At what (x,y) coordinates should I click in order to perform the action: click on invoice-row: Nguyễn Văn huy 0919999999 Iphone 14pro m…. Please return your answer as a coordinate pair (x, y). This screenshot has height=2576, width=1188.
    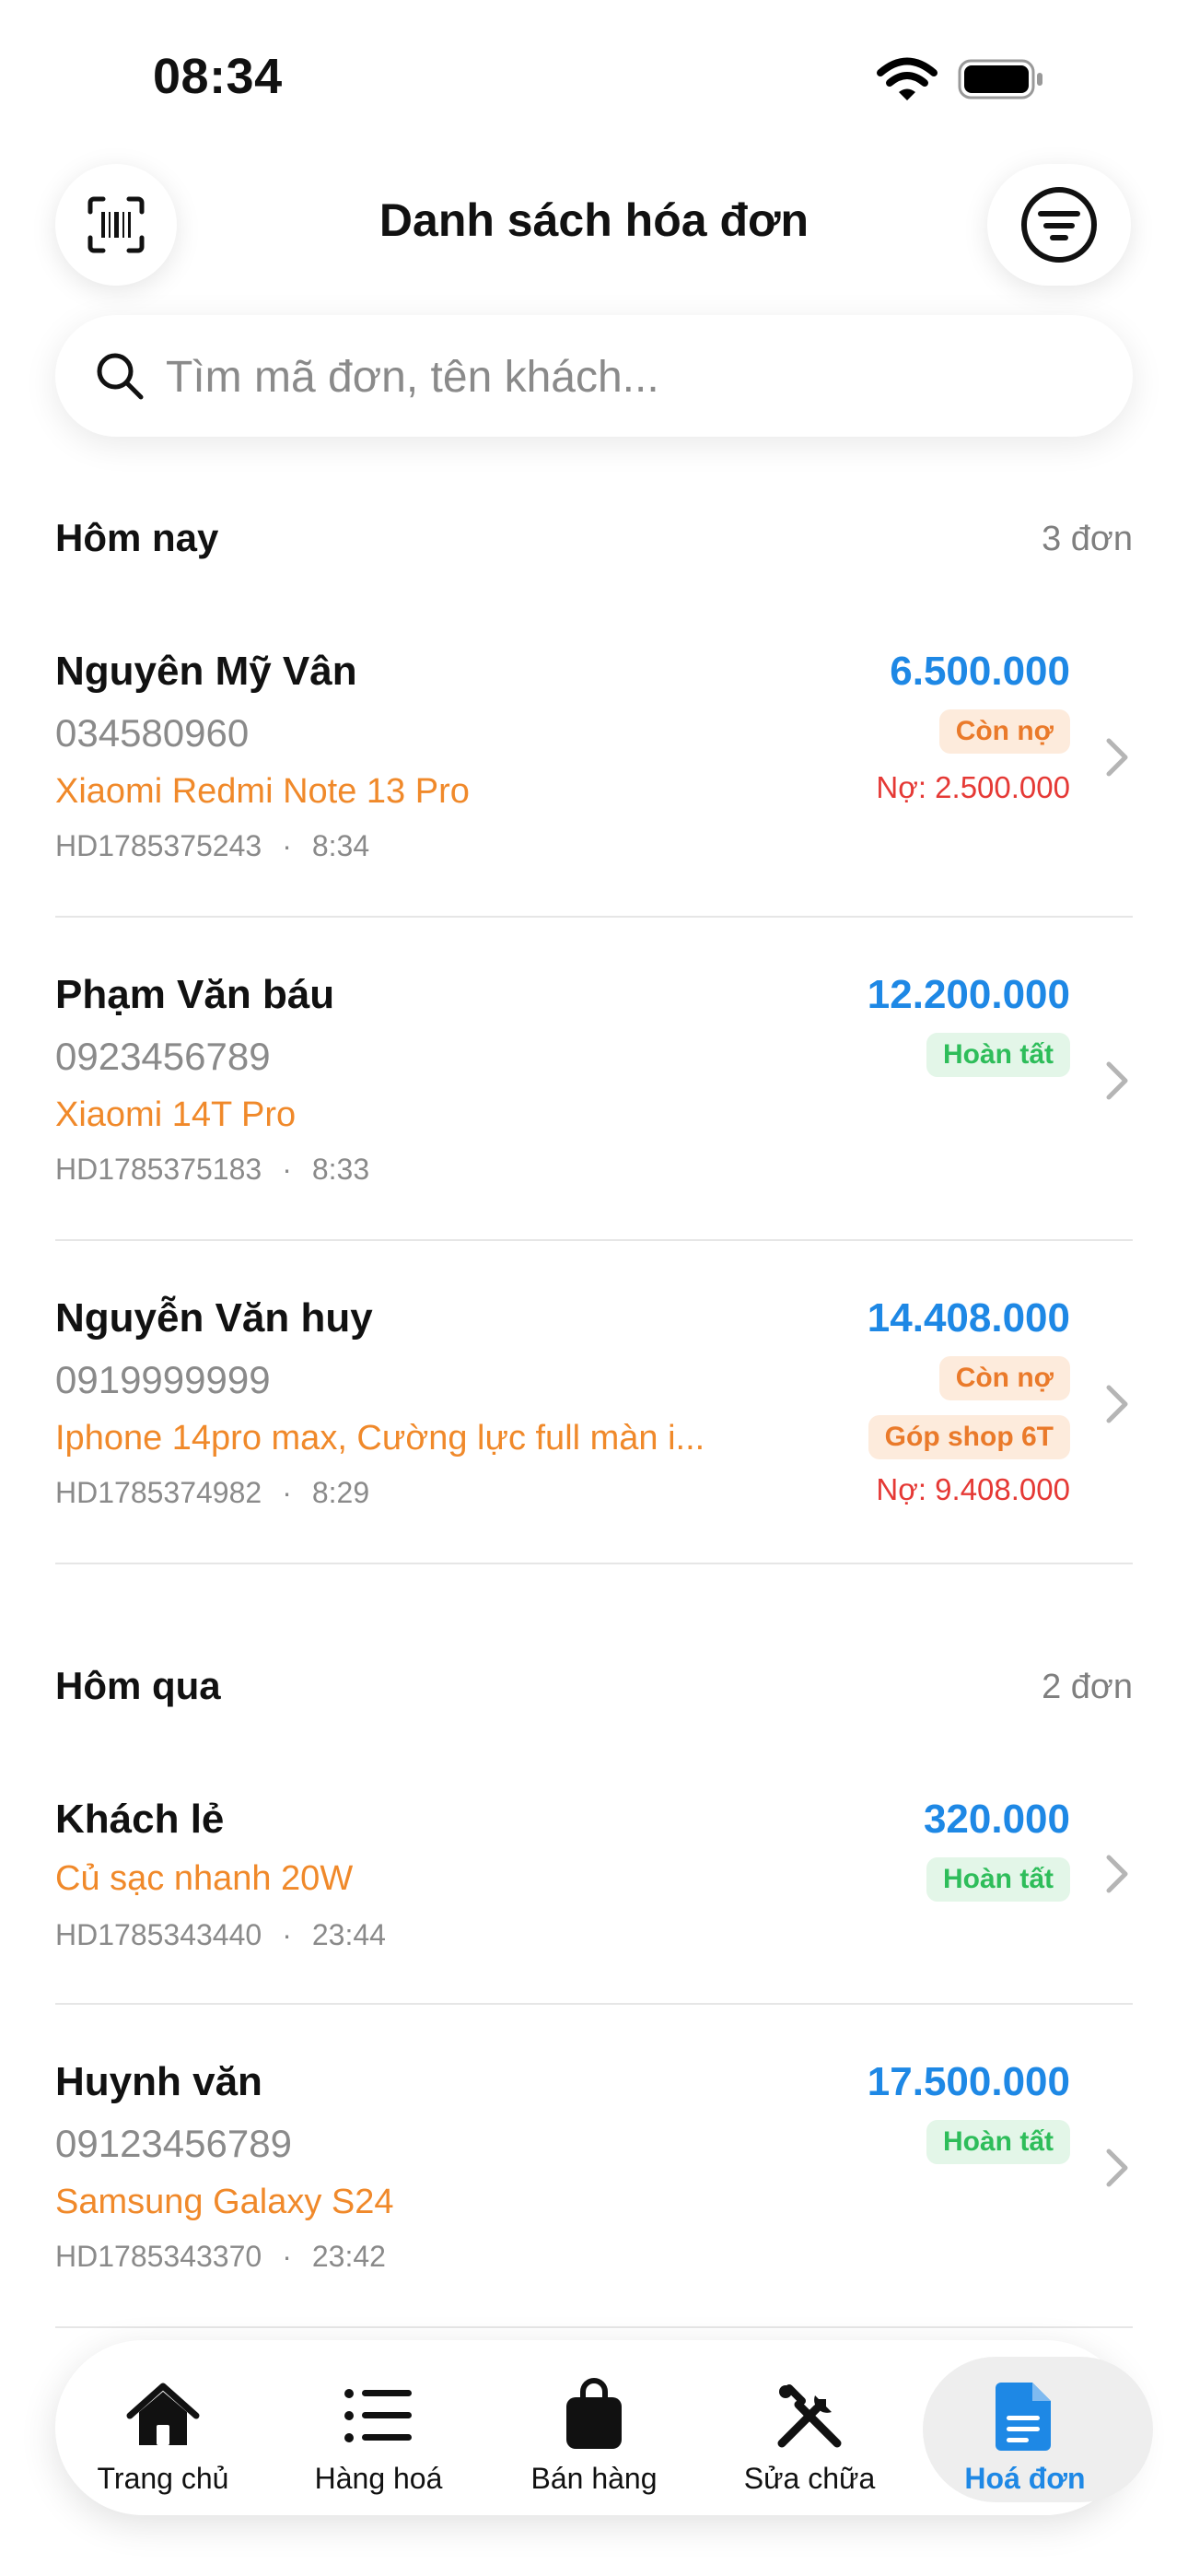
    Looking at the image, I should click on (594, 1423).